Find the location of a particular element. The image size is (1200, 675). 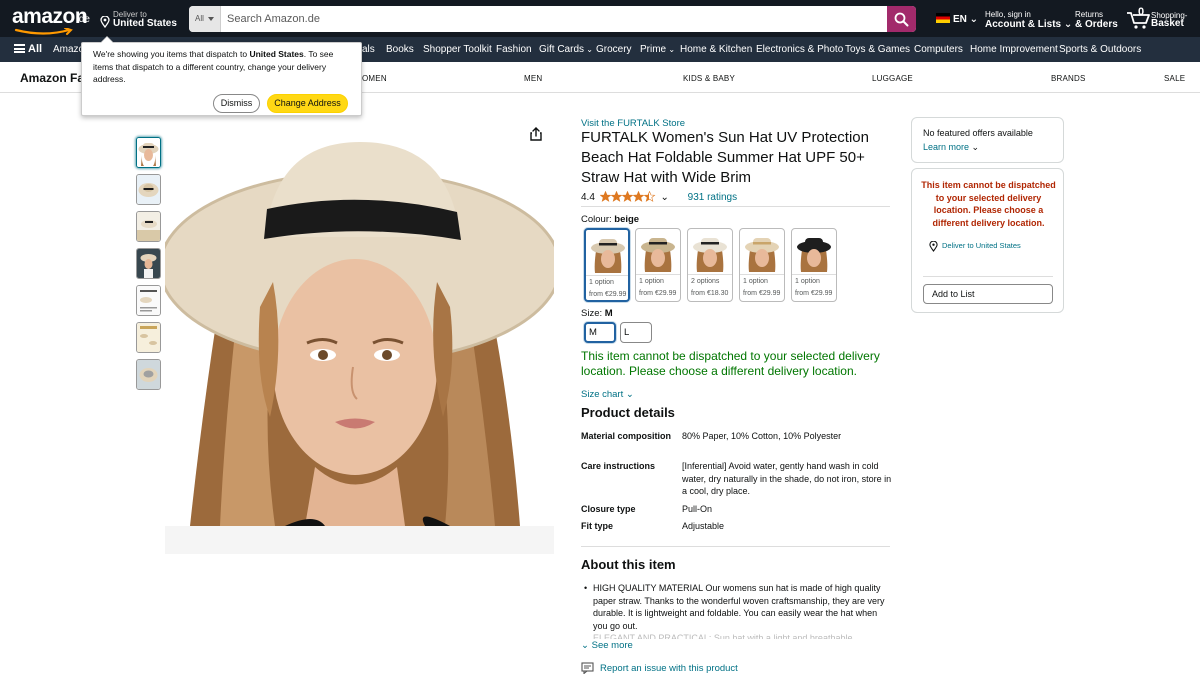

returns-label: Returns is located at coordinates (1089, 14).